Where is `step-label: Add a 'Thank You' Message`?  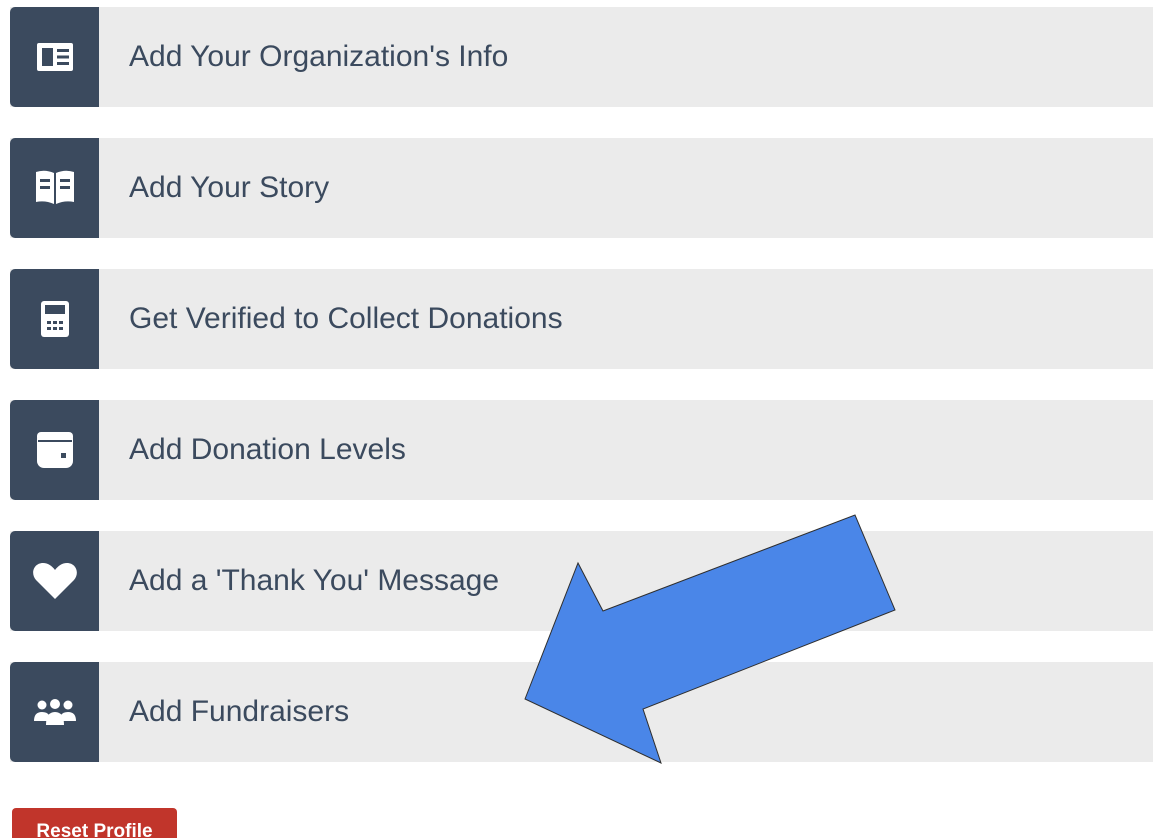
step-label: Add a 'Thank You' Message is located at coordinates (314, 580).